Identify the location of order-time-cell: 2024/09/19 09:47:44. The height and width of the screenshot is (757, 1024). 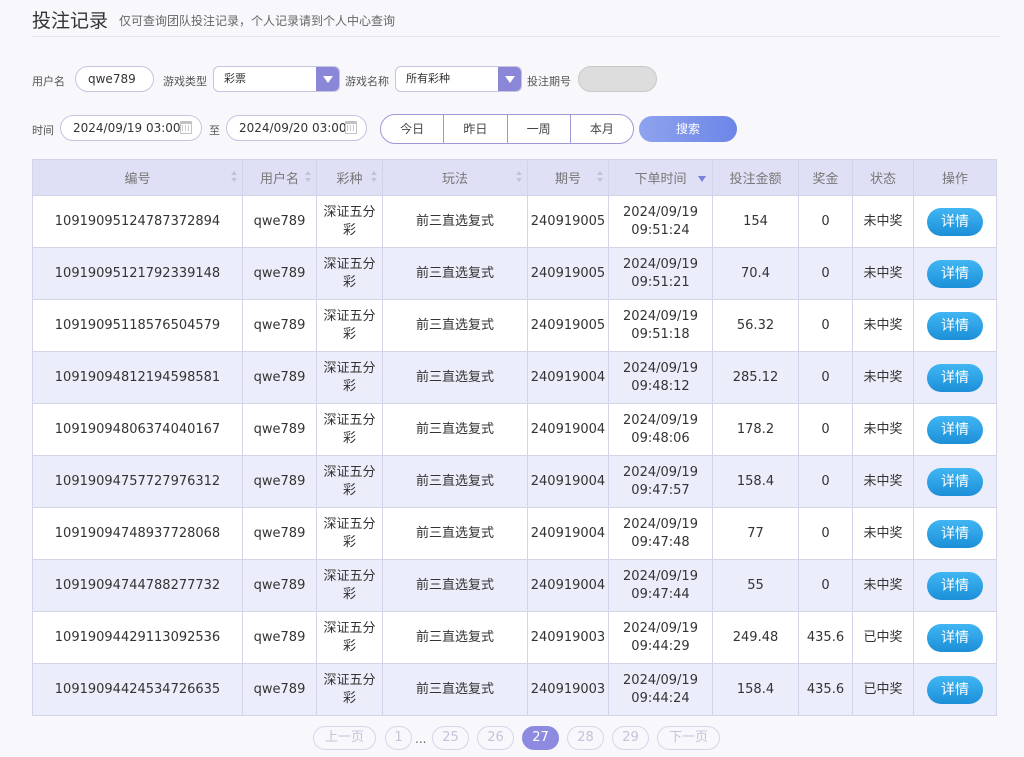
(660, 585).